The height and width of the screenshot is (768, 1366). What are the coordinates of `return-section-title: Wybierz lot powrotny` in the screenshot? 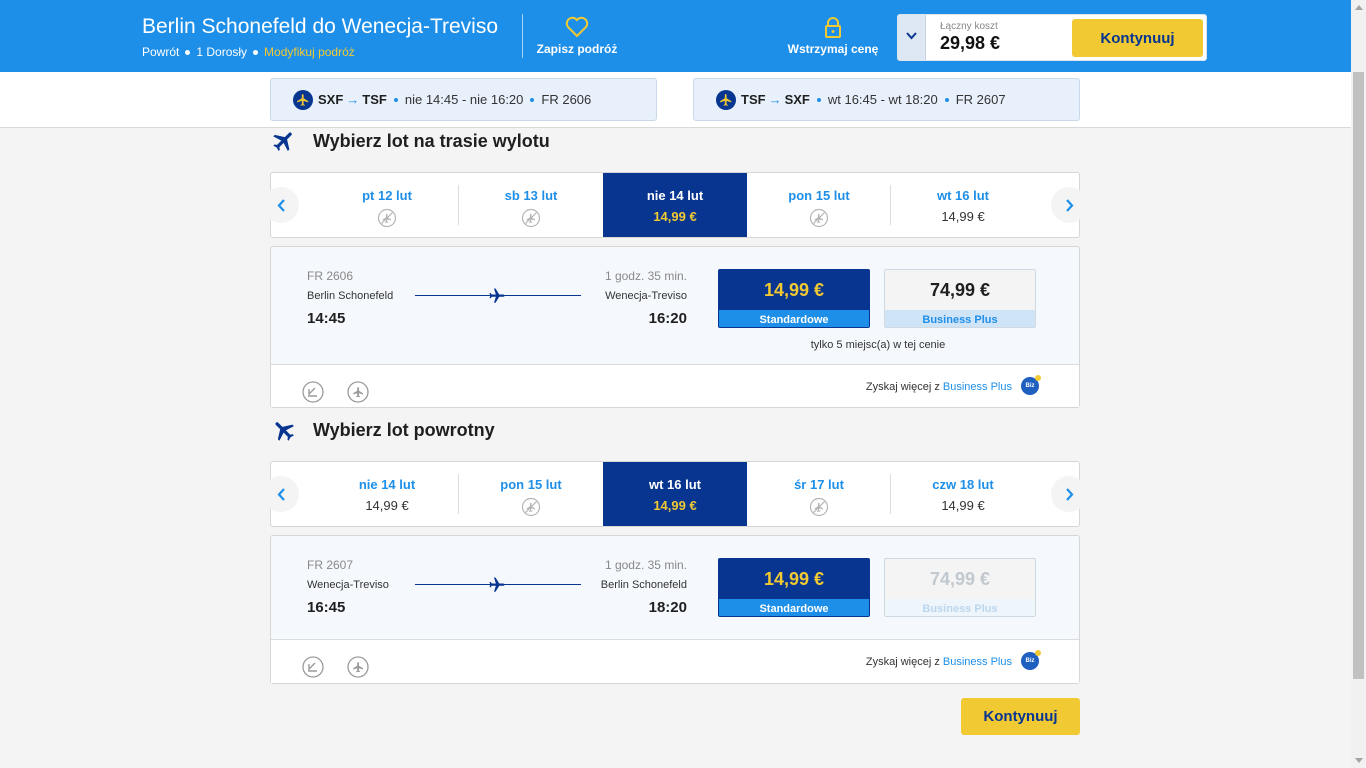 It's located at (404, 429).